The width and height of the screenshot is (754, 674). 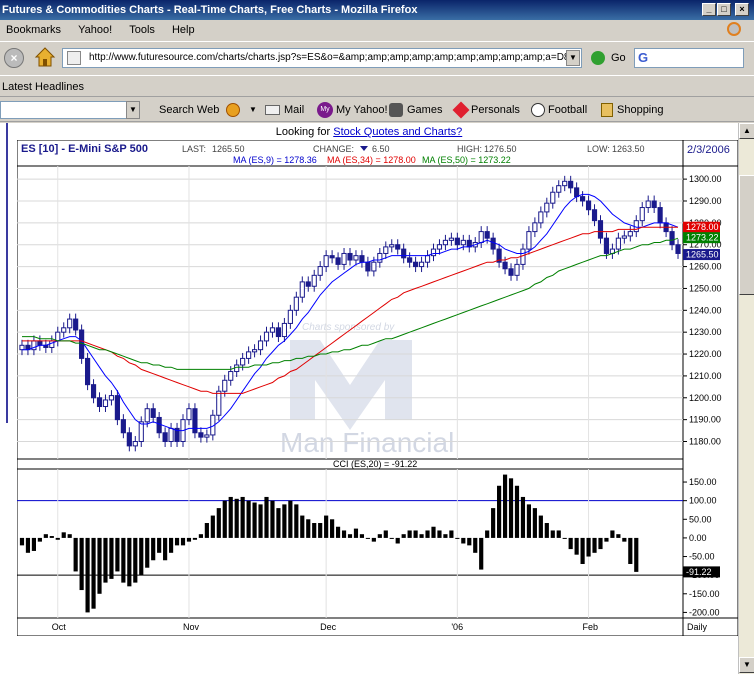 I want to click on heart-icon, so click(x=461, y=110).